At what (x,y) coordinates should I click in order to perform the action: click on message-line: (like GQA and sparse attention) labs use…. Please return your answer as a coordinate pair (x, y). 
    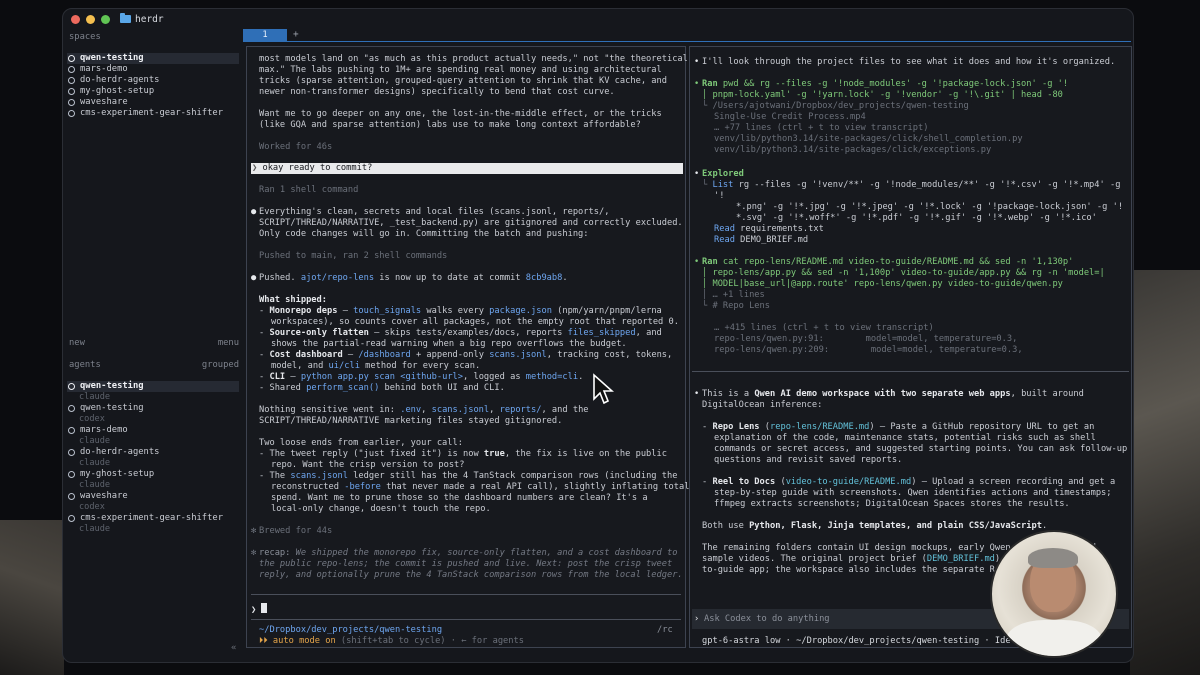
    Looking at the image, I should click on (450, 125).